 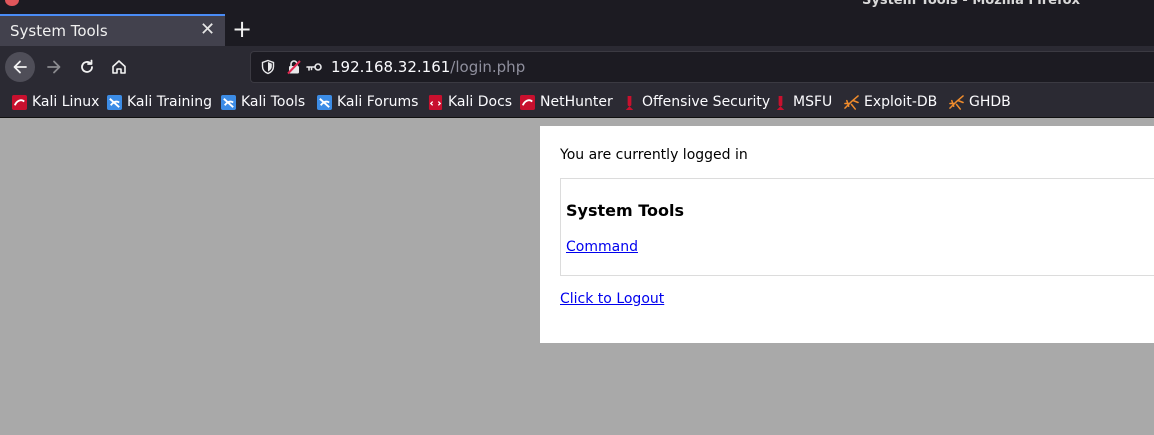 I want to click on login-status-text: You are currently logged in, so click(x=654, y=155).